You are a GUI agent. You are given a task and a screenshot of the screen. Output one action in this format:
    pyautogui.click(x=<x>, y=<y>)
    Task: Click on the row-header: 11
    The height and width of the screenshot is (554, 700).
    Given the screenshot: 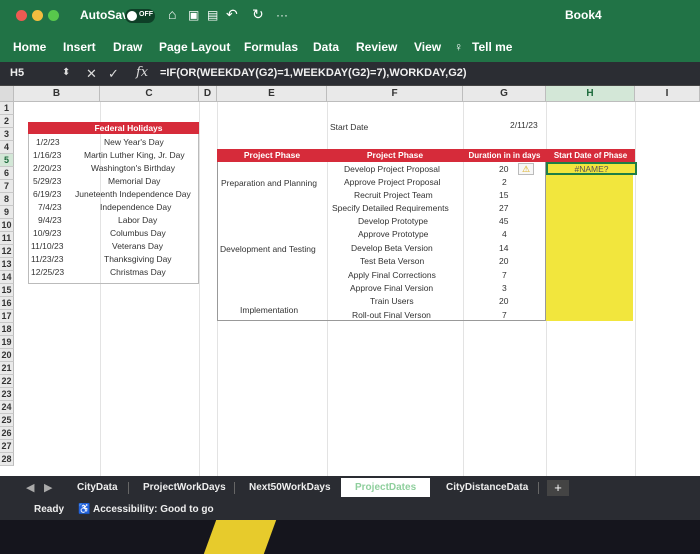 What is the action you would take?
    pyautogui.click(x=7, y=238)
    